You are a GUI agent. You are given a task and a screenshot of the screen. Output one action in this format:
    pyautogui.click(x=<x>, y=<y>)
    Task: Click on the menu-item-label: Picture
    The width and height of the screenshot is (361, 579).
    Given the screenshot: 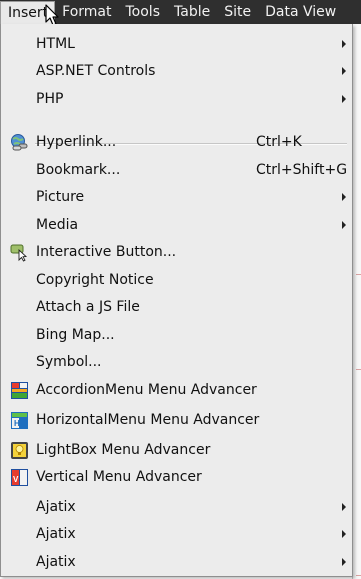 What is the action you would take?
    pyautogui.click(x=60, y=197)
    